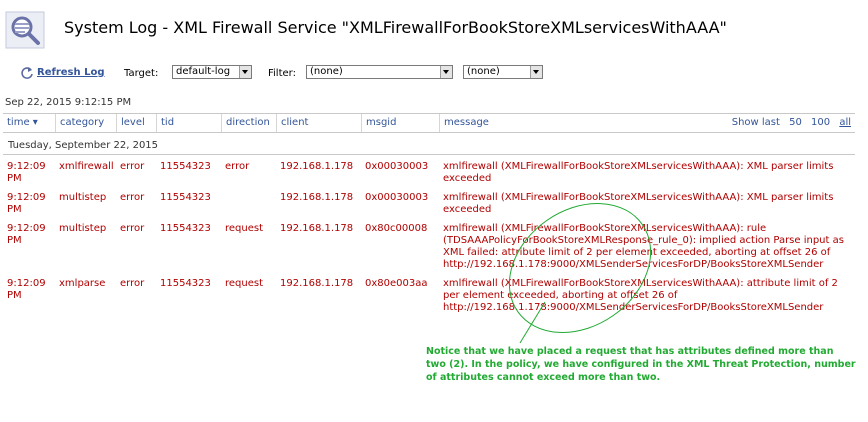 The image size is (868, 422). What do you see at coordinates (85, 123) in the screenshot?
I see `col-header-category: category` at bounding box center [85, 123].